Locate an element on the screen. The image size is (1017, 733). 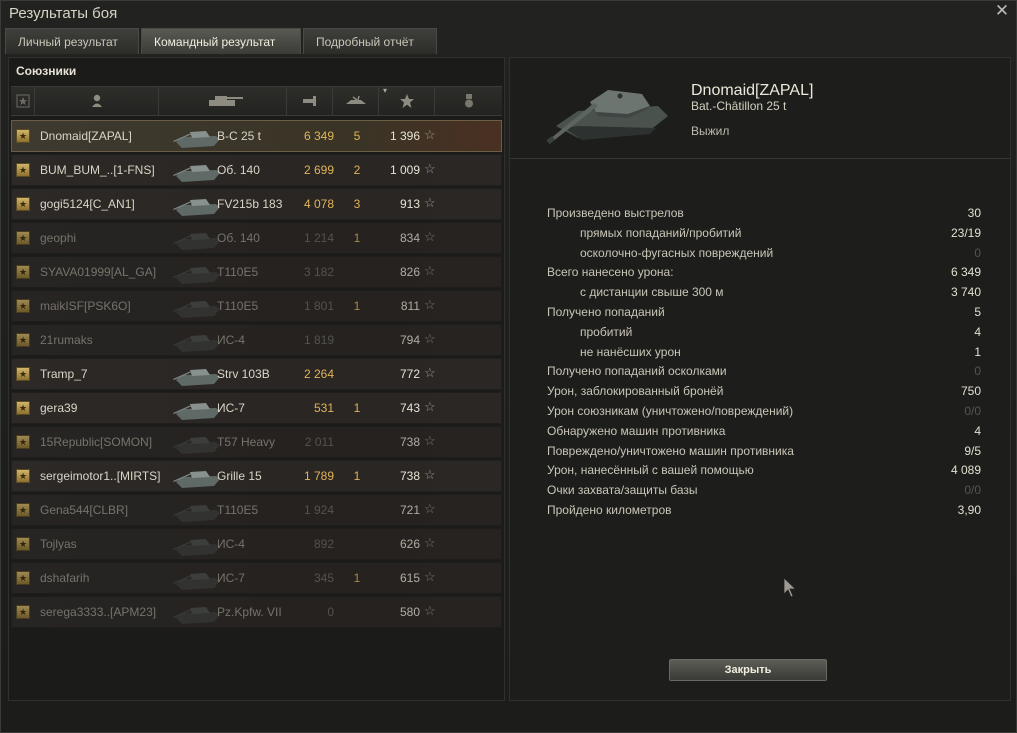
damage-value: 3 182 is located at coordinates (318, 272).